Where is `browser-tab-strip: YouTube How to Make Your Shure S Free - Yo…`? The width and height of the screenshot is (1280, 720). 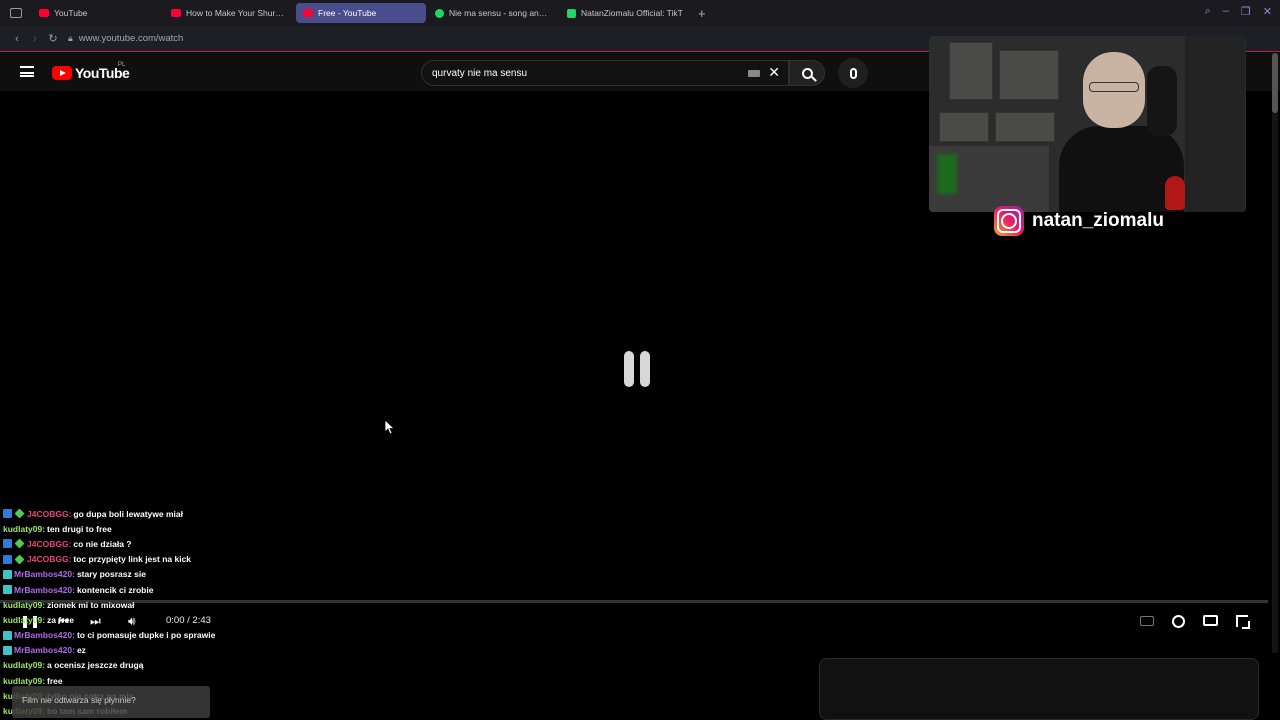
browser-tab-strip: YouTube How to Make Your Shure S Free - Yo… is located at coordinates (640, 13).